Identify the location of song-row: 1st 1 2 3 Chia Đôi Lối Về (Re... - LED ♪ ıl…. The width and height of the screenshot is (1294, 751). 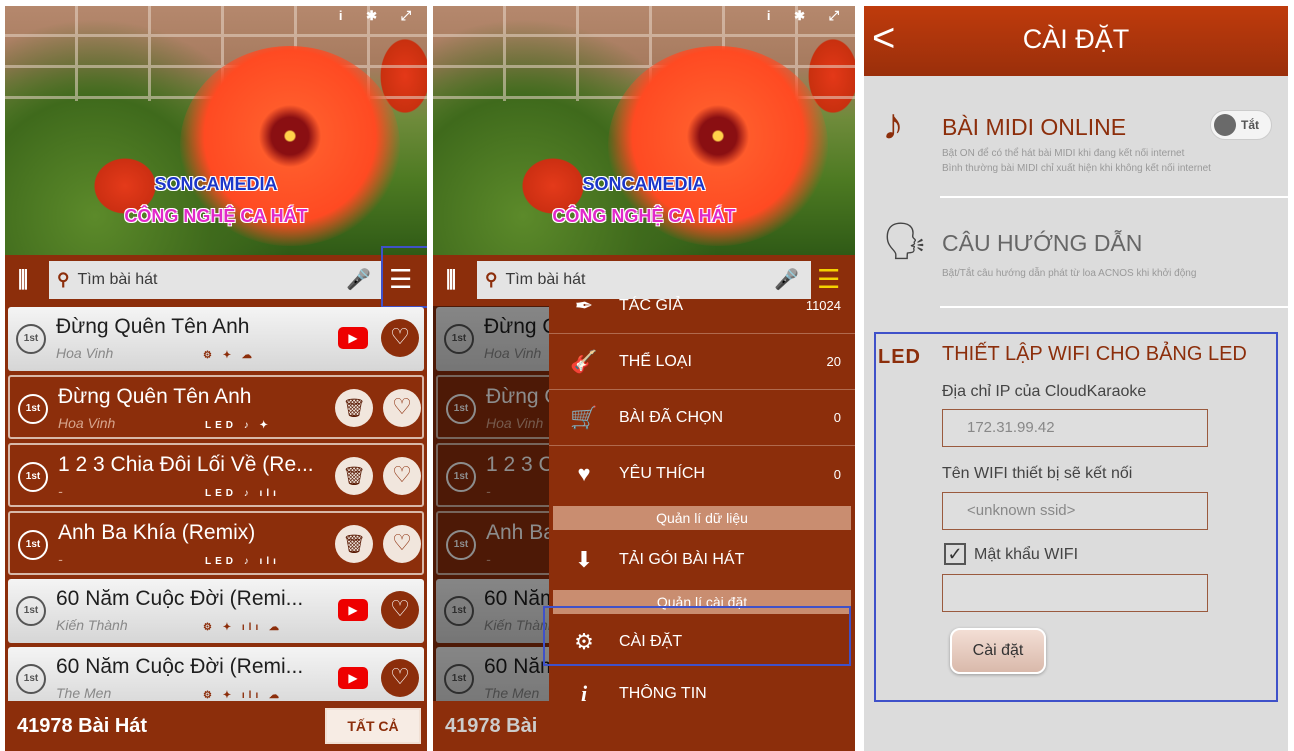
(216, 475).